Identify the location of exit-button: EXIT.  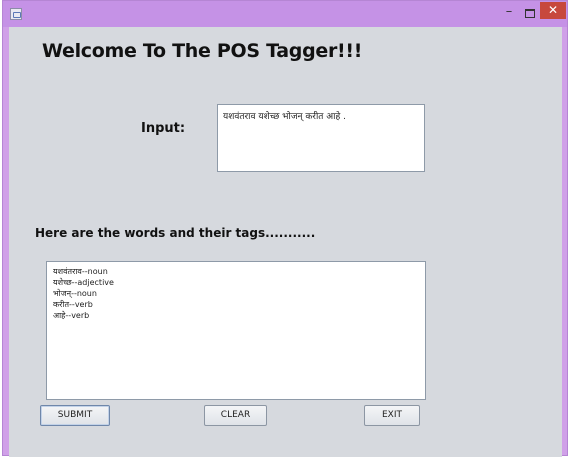
(392, 415).